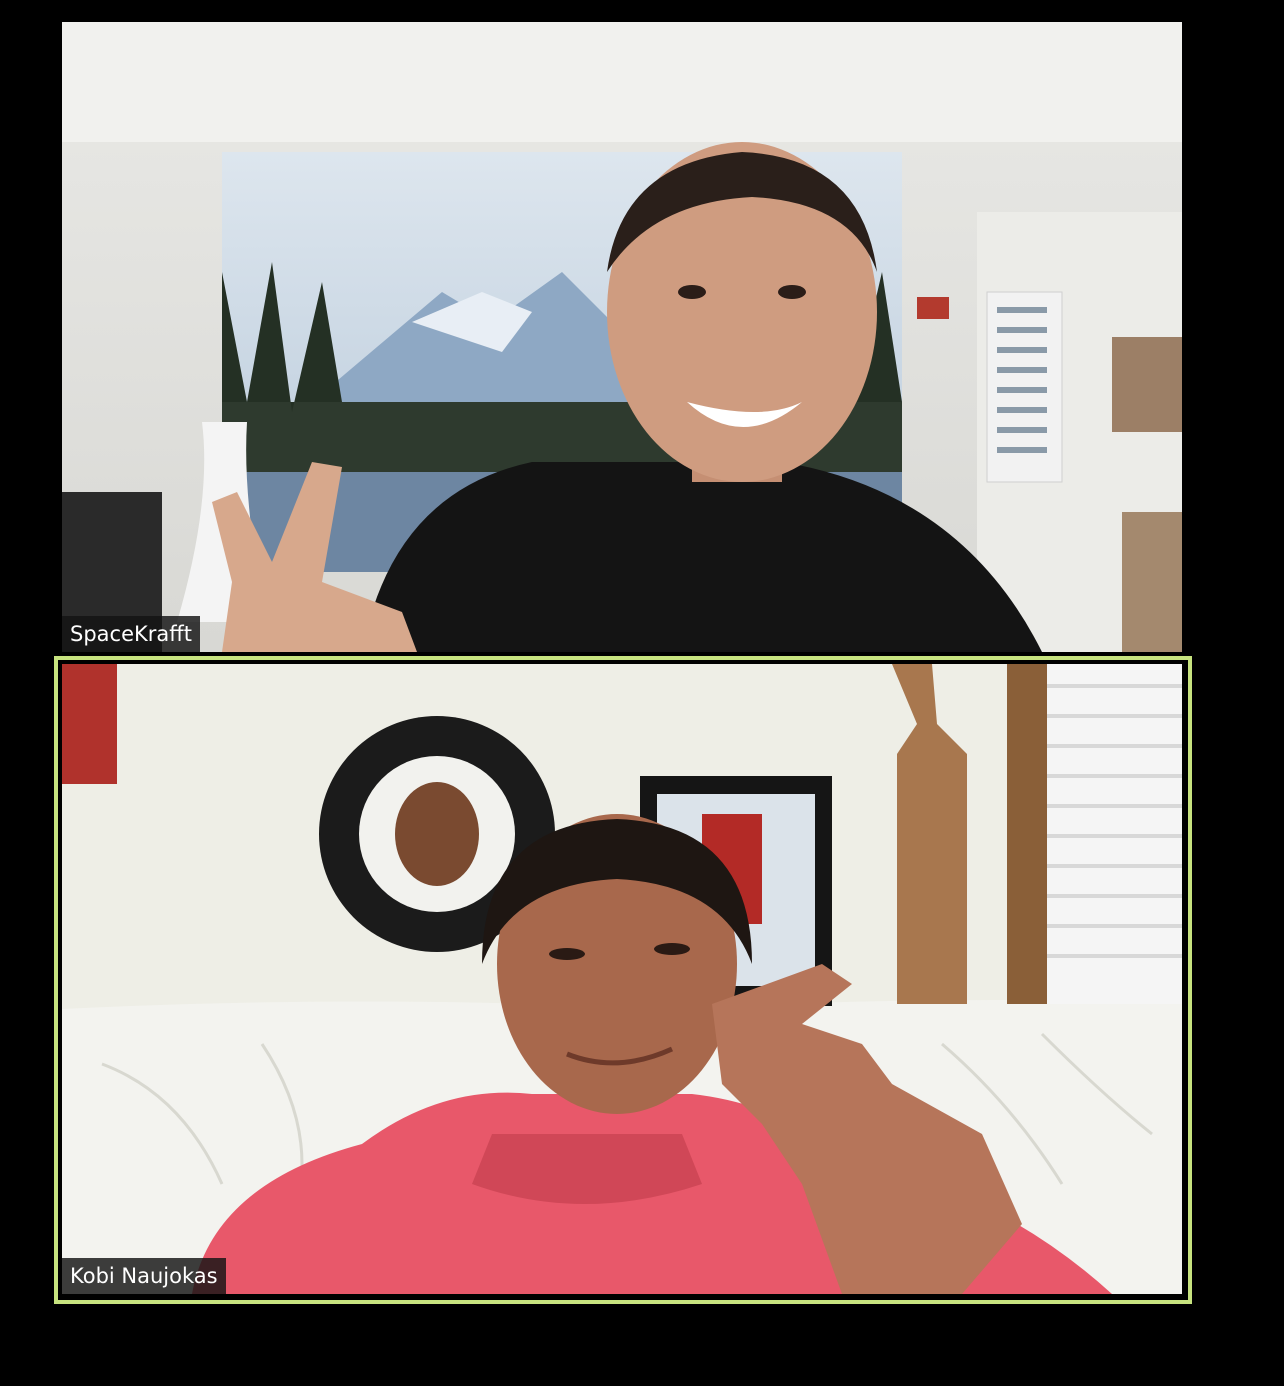 This screenshot has width=1284, height=1386. I want to click on participant-name-label: SpaceKrafft, so click(131, 634).